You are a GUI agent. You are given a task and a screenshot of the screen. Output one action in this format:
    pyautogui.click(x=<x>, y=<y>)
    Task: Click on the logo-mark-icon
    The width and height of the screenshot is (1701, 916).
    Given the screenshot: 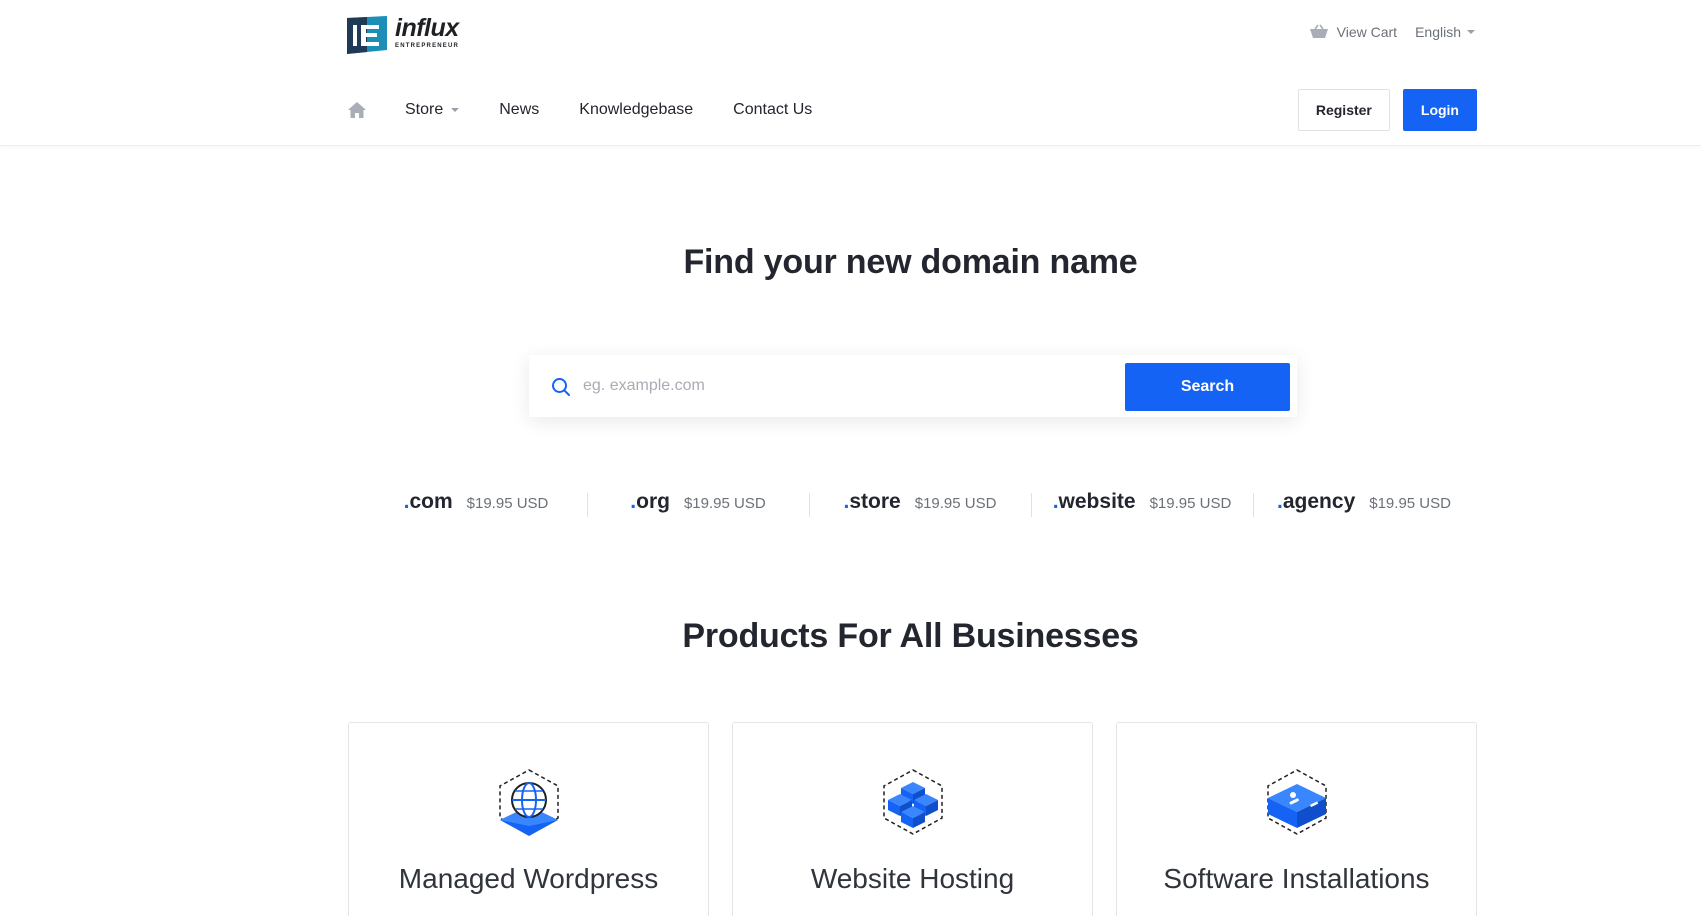 What is the action you would take?
    pyautogui.click(x=367, y=35)
    